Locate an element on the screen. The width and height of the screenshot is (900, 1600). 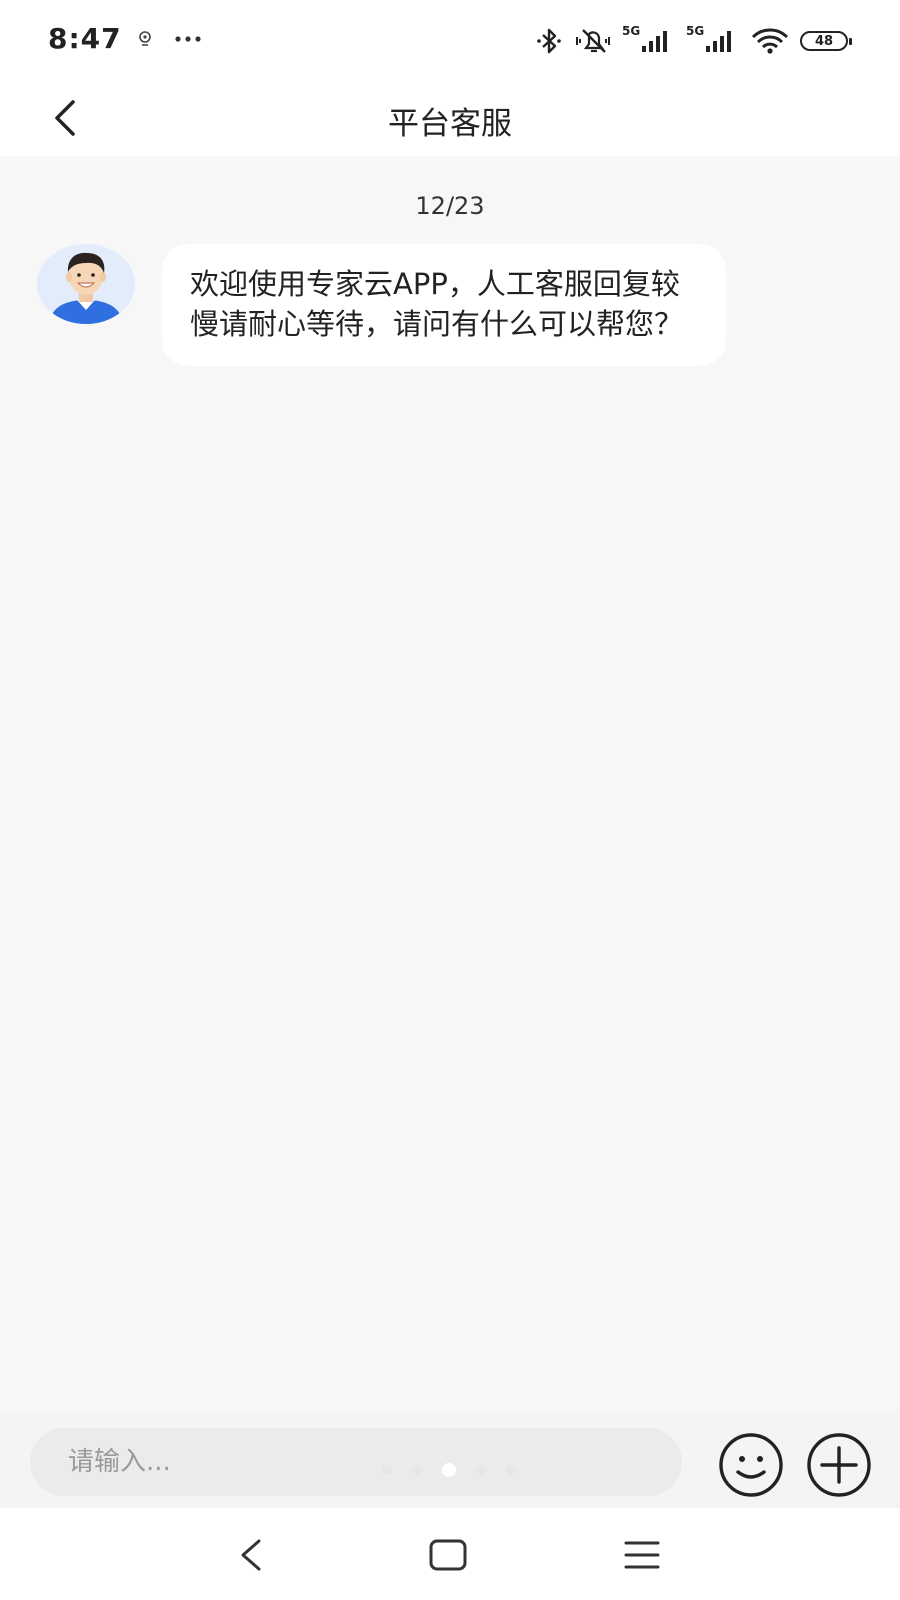
nav-home-icon is located at coordinates (448, 1555).